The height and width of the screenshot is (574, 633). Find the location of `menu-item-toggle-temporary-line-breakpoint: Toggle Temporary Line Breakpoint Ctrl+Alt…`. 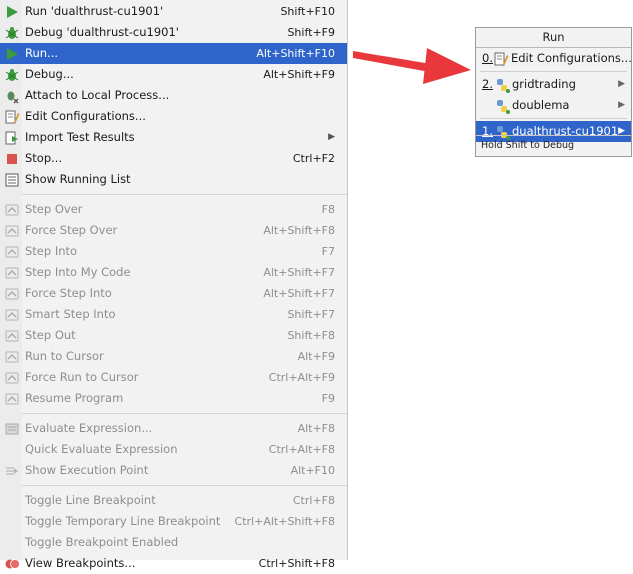

menu-item-toggle-temporary-line-breakpoint: Toggle Temporary Line Breakpoint Ctrl+Alt… is located at coordinates (173, 521).